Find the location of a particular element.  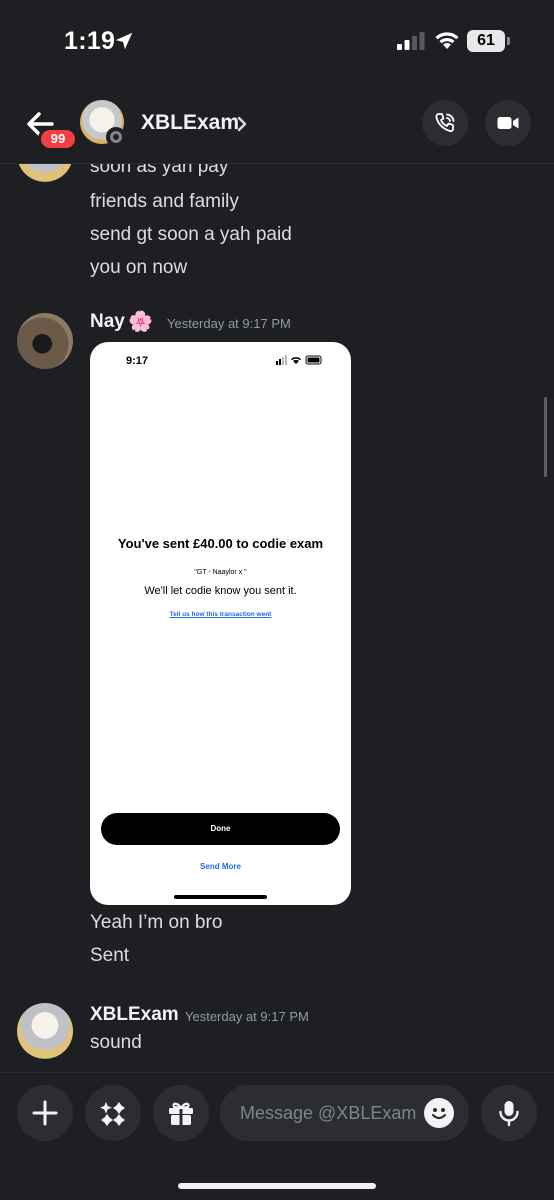

add-attachment-button is located at coordinates (45, 1113).